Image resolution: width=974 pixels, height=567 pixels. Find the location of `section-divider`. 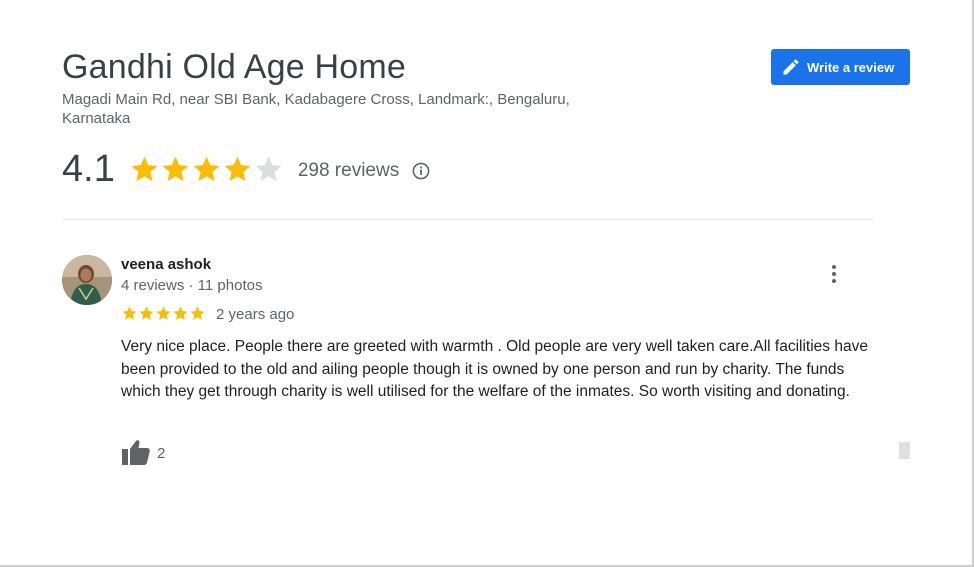

section-divider is located at coordinates (468, 219).